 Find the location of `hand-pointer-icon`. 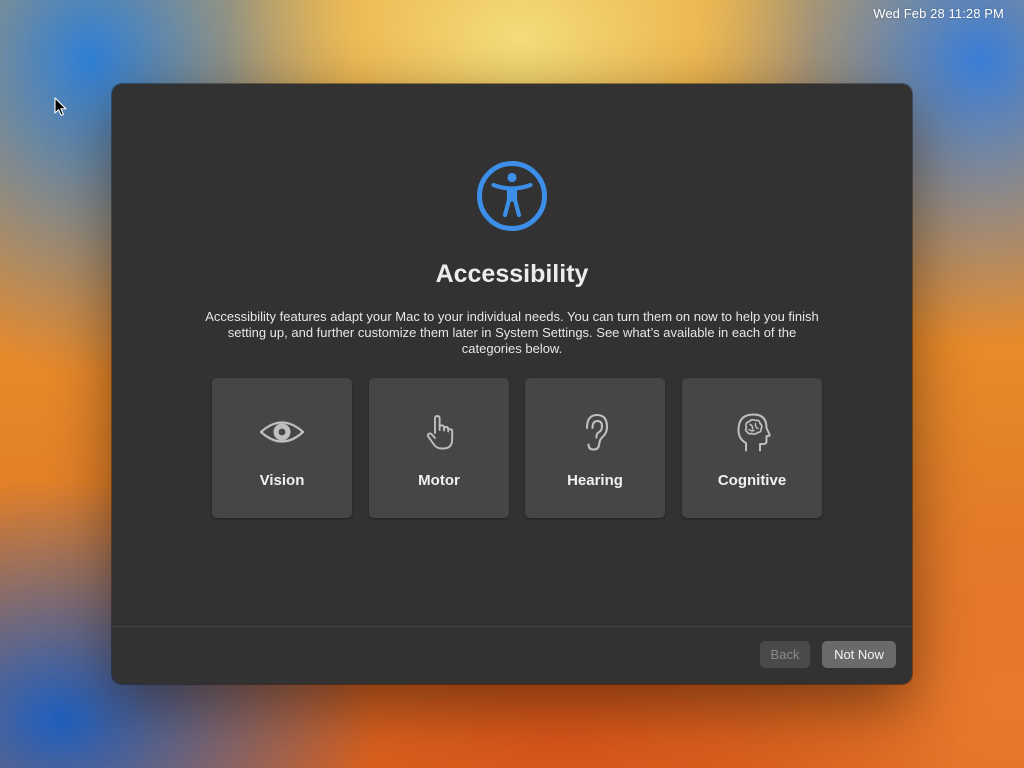

hand-pointer-icon is located at coordinates (440, 432).